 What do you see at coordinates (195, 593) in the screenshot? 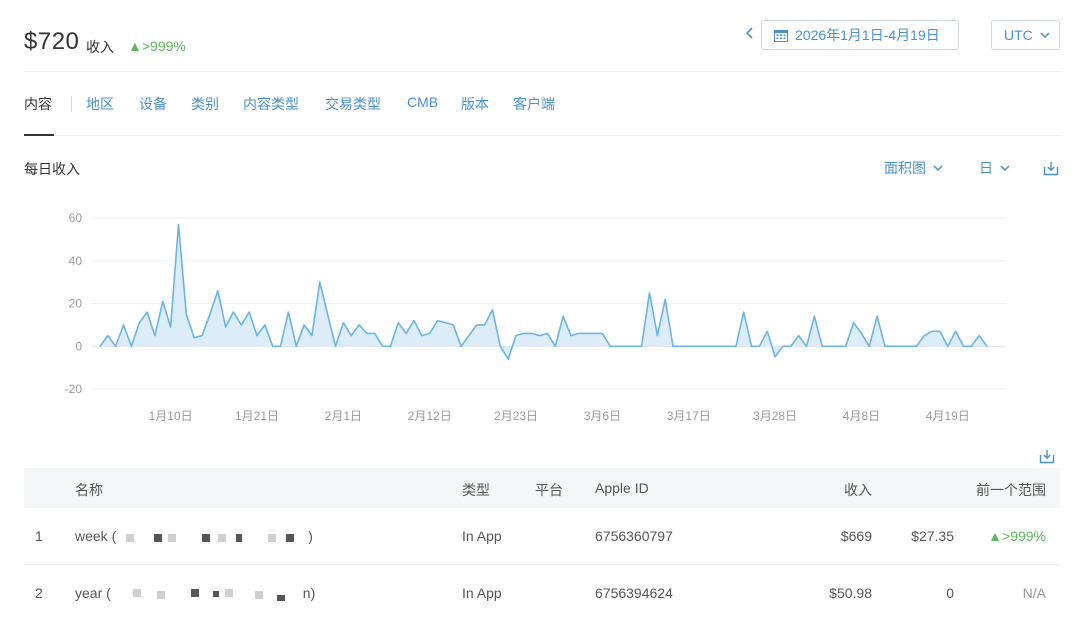
I see `row-name: year ( n)` at bounding box center [195, 593].